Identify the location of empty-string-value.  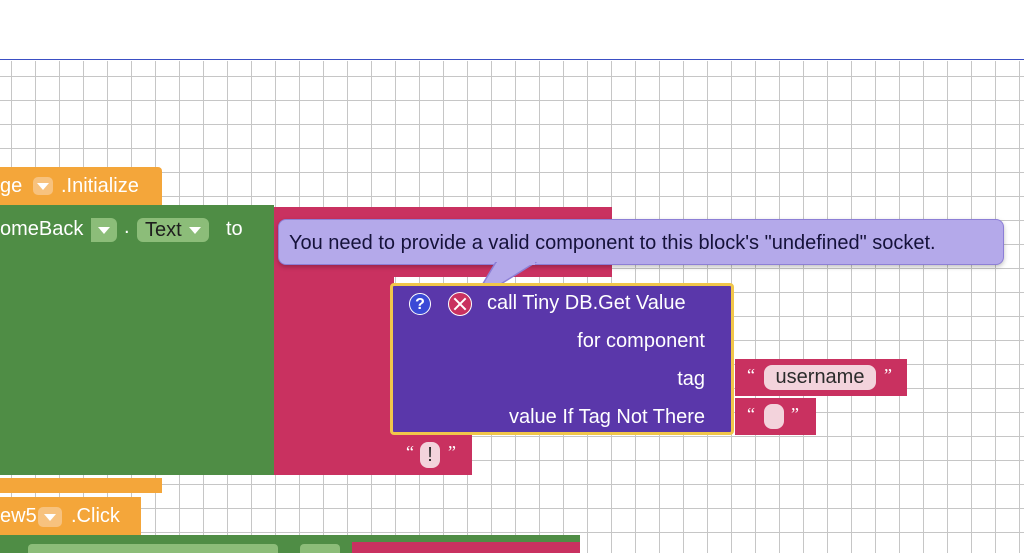
(774, 416).